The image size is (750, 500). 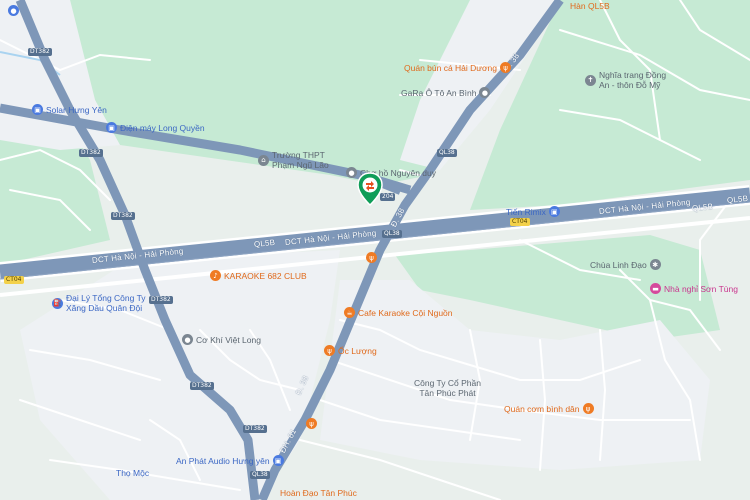 I want to click on poi-label: Tiến Rimix, so click(x=526, y=211).